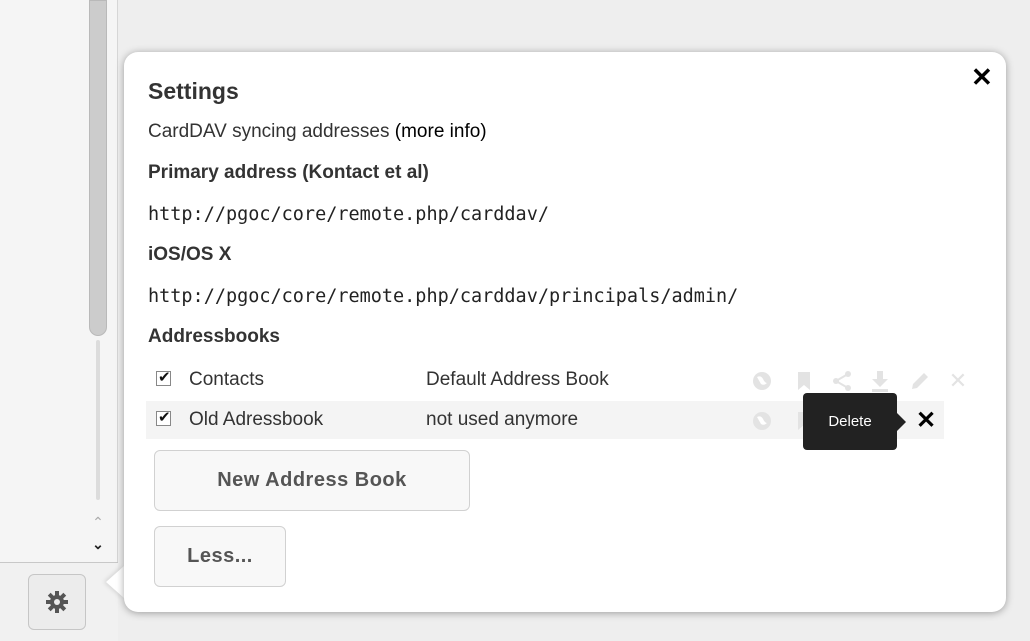 The image size is (1030, 641). What do you see at coordinates (256, 419) in the screenshot?
I see `addressbook-name: Old Adressbook` at bounding box center [256, 419].